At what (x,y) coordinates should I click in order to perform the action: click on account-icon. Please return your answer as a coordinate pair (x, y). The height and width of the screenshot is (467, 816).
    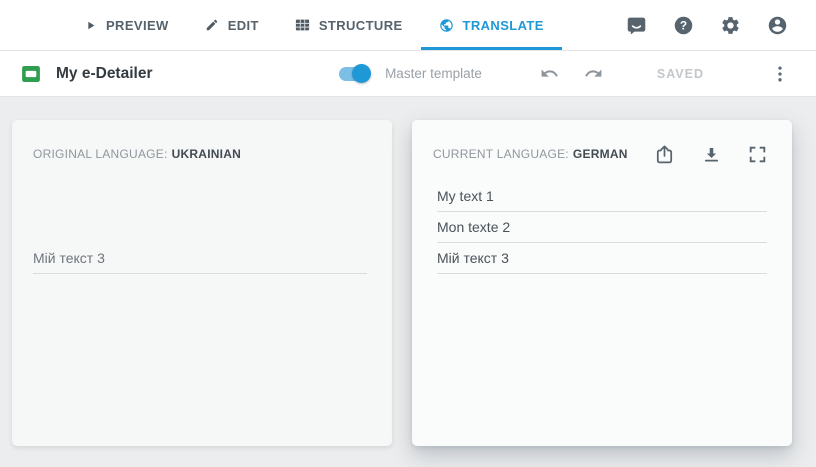
    Looking at the image, I should click on (777, 25).